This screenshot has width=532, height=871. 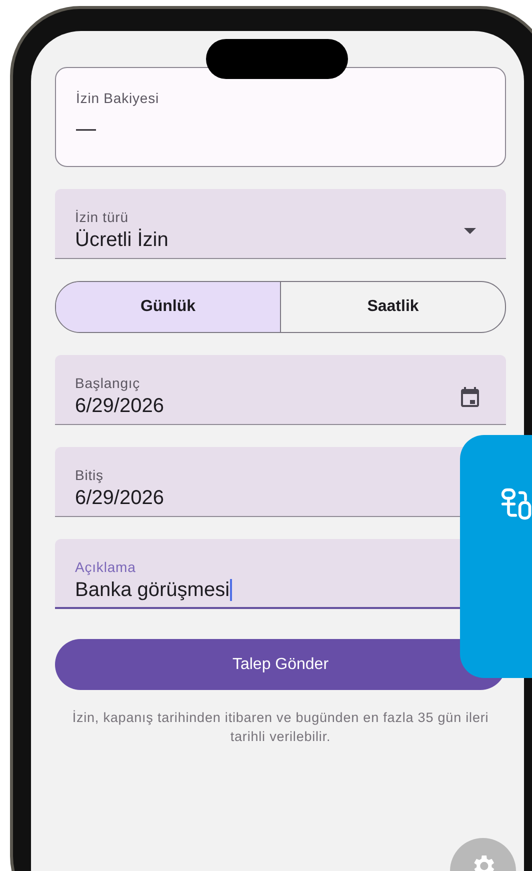 I want to click on text-cursor, so click(x=231, y=590).